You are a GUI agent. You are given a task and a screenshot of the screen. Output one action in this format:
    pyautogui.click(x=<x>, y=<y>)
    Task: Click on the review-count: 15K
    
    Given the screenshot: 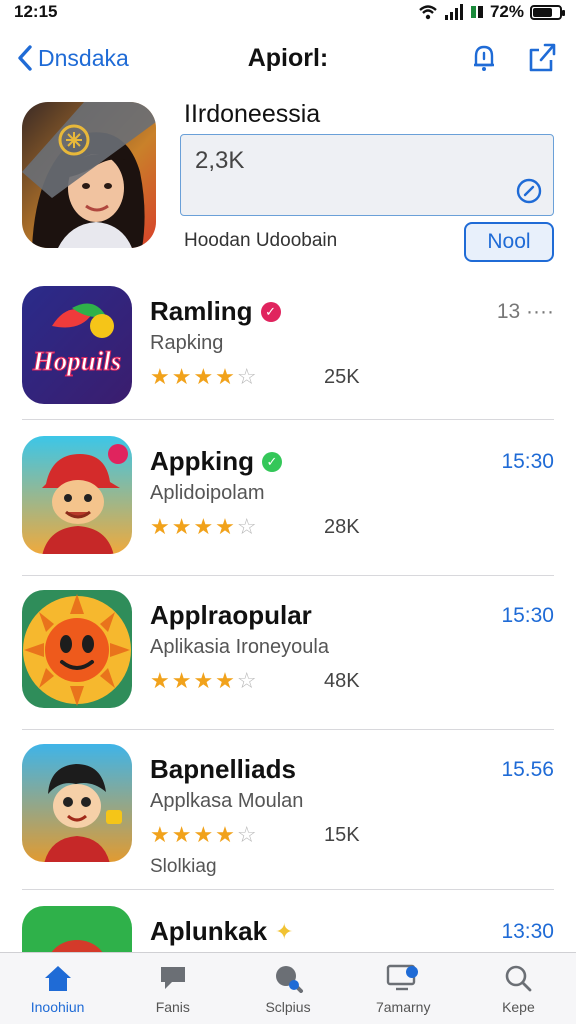 What is the action you would take?
    pyautogui.click(x=342, y=835)
    